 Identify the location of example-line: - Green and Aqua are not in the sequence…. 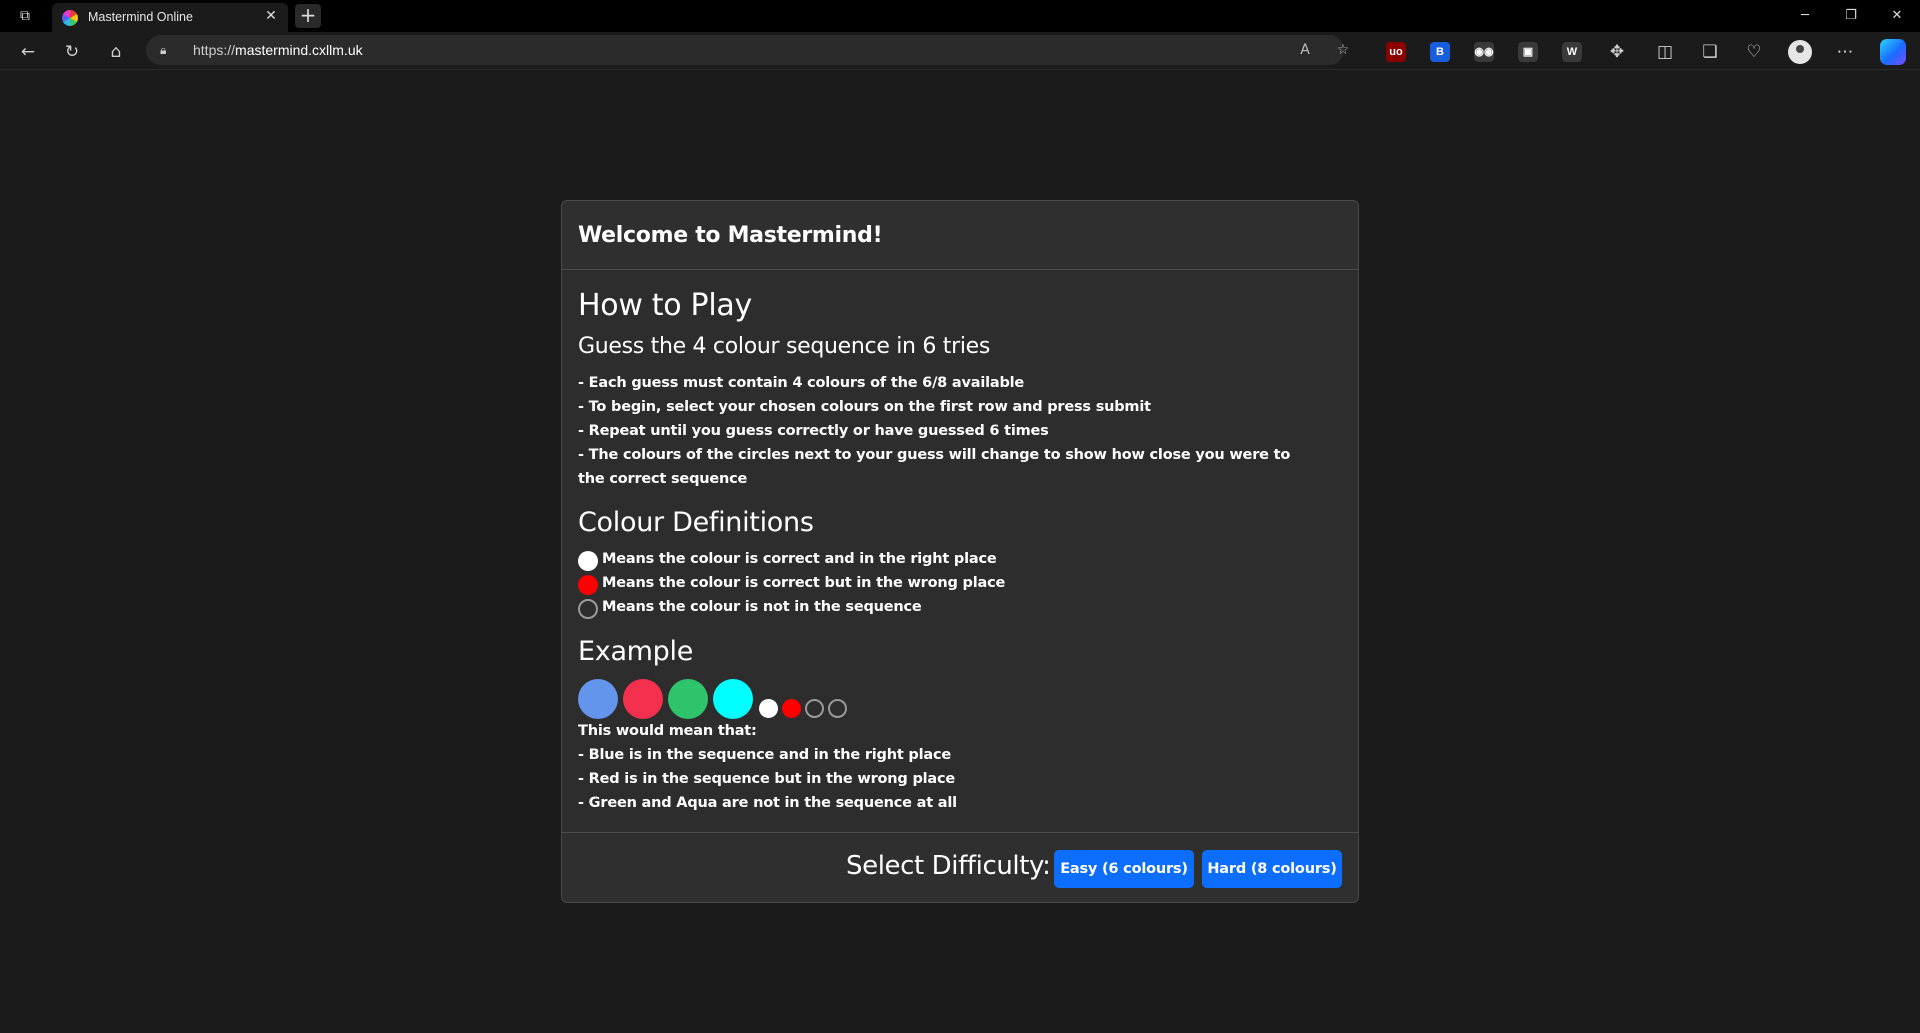
(767, 803).